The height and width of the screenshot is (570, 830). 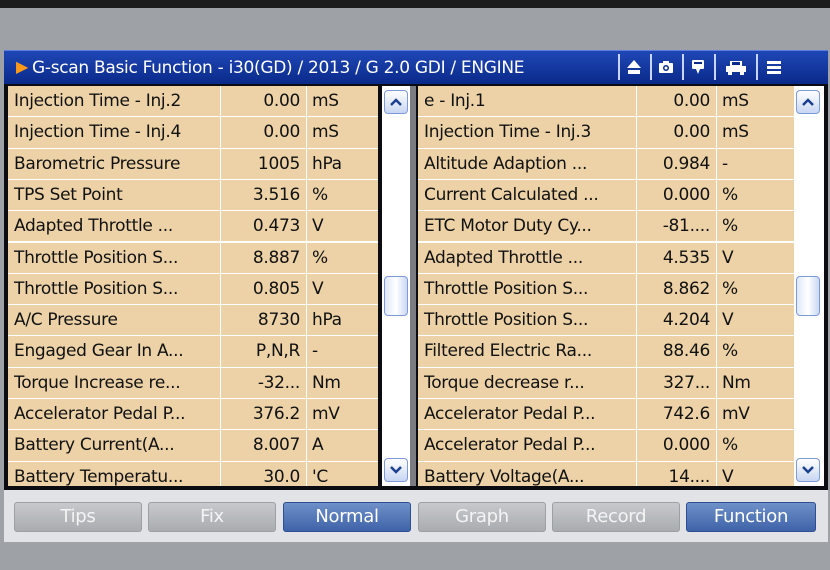 I want to click on param-unit: mV, so click(x=736, y=414).